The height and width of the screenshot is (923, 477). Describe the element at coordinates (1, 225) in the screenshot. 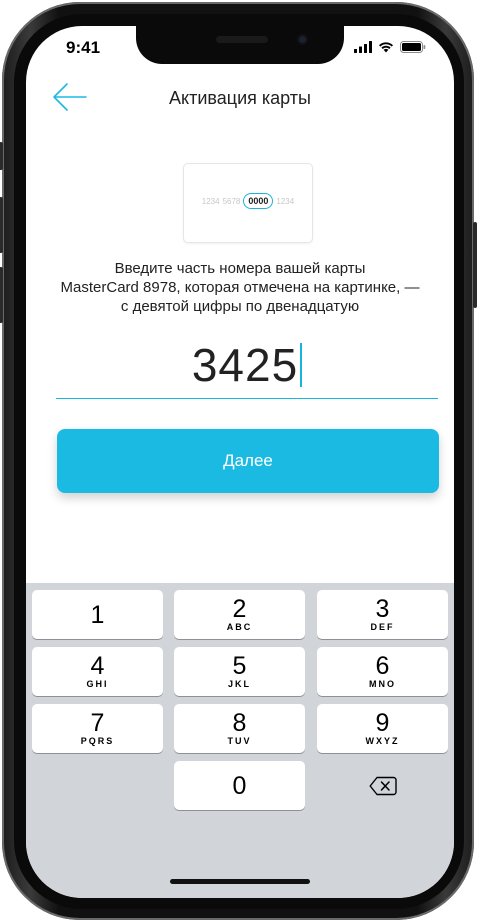

I see `volume-up-button` at that location.